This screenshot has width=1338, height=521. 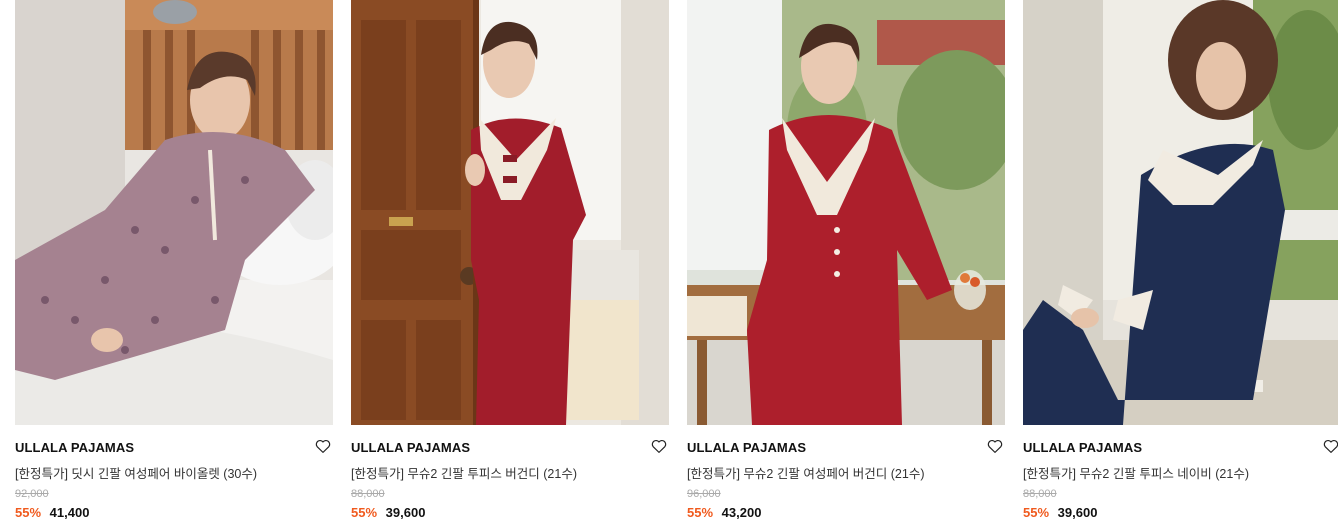 What do you see at coordinates (32, 494) in the screenshot?
I see `original-price: 92,000` at bounding box center [32, 494].